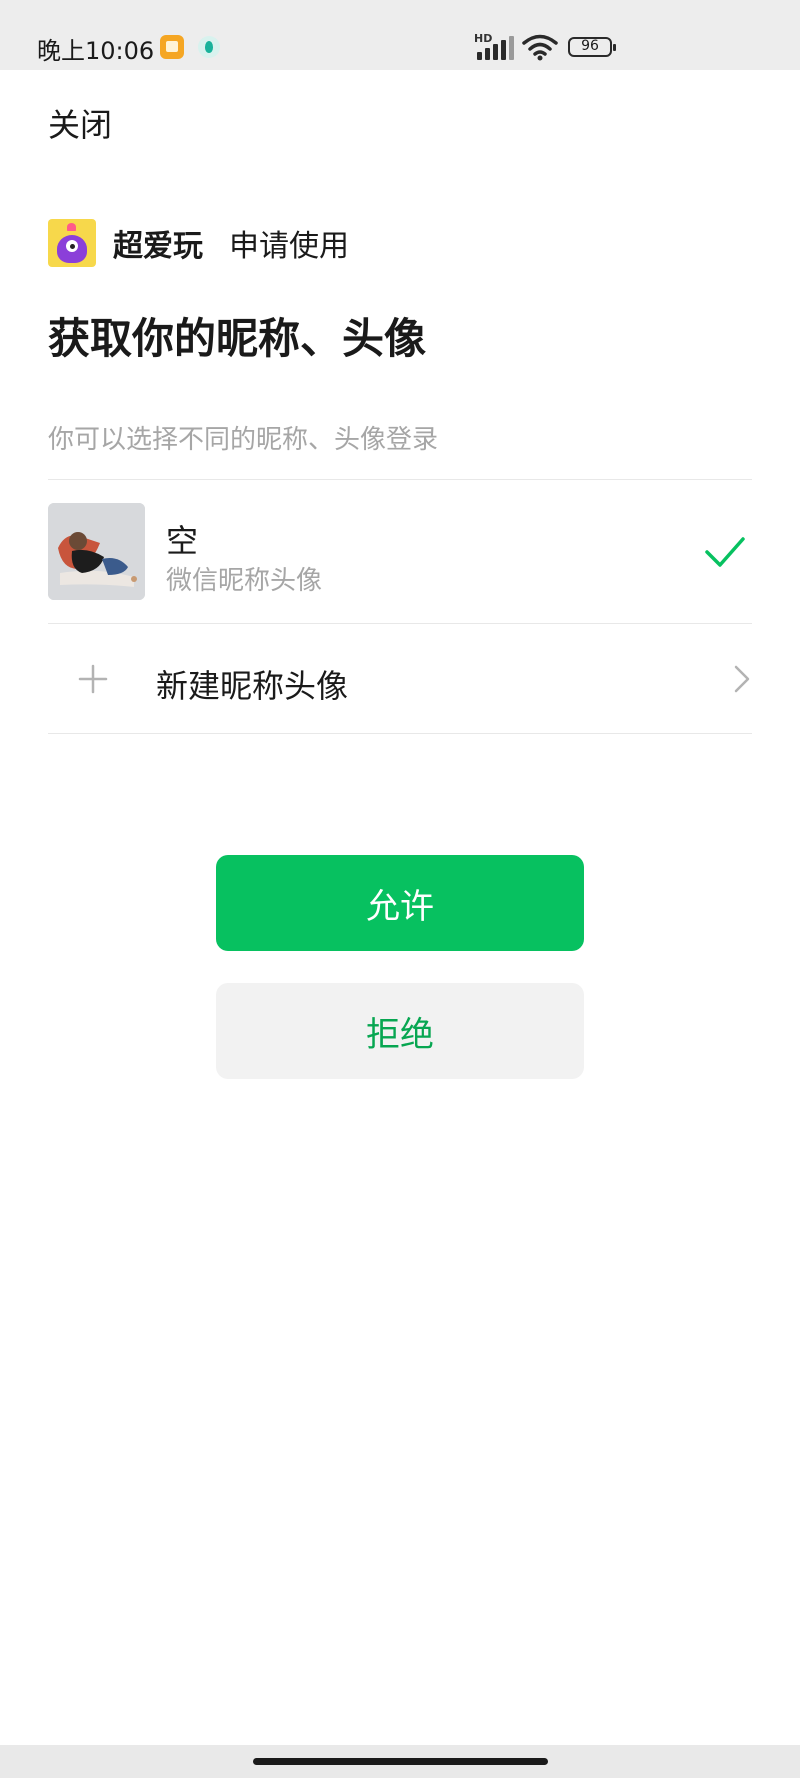 This screenshot has width=800, height=1778. What do you see at coordinates (172, 47) in the screenshot?
I see `notes-app-notification-icon` at bounding box center [172, 47].